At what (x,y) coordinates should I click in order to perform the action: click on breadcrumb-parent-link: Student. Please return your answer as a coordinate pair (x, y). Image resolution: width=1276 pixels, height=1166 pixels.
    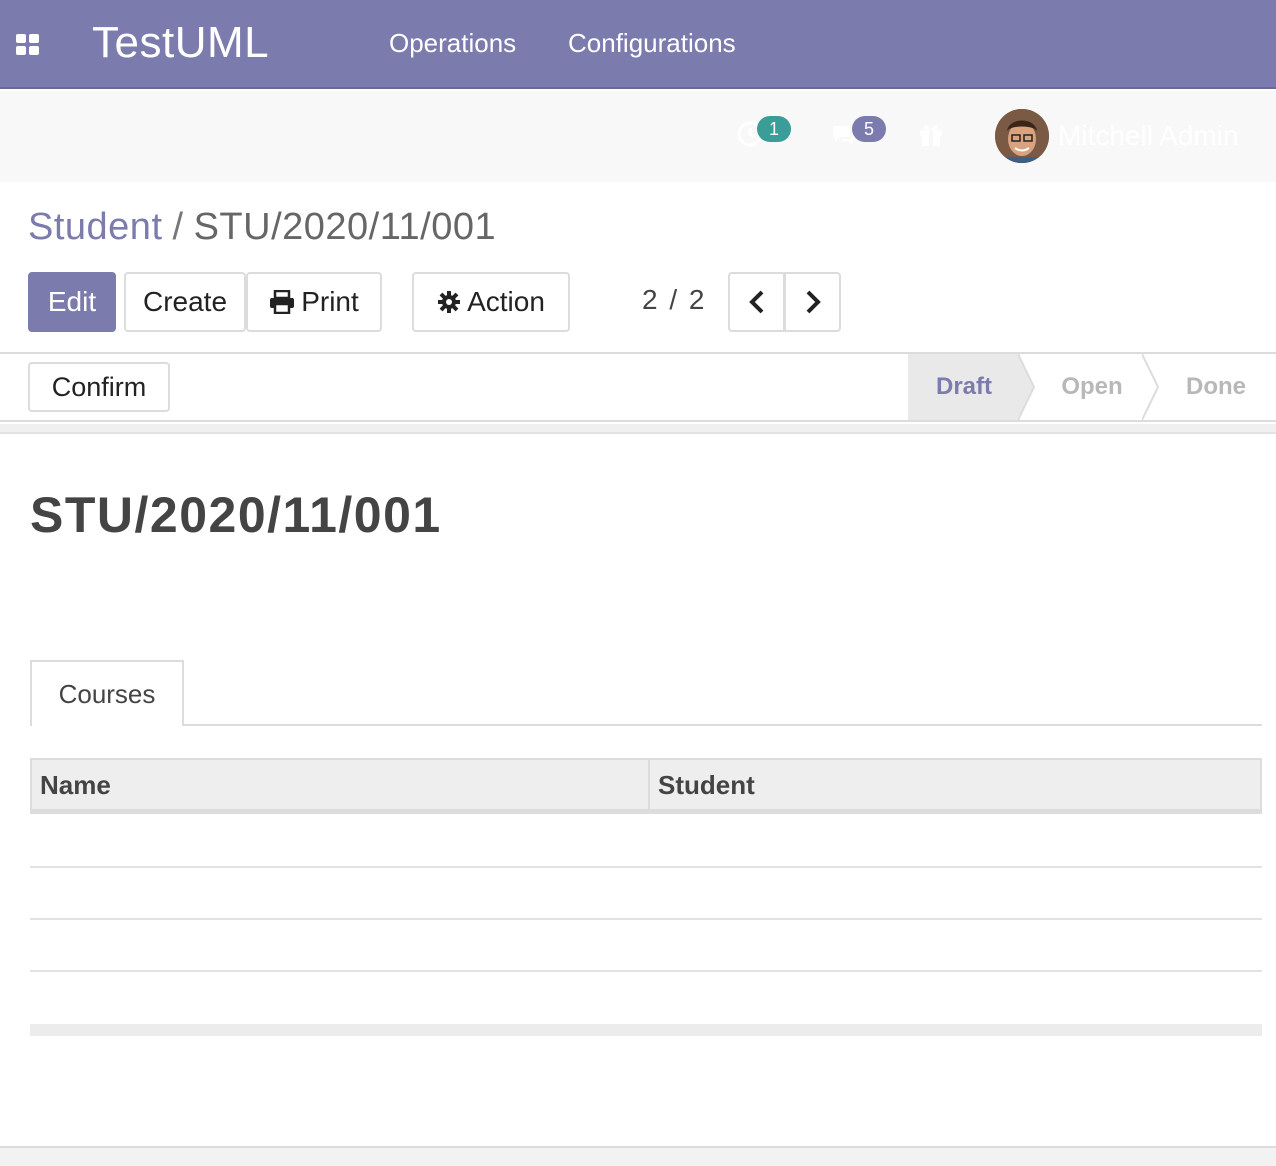
    Looking at the image, I should click on (95, 227).